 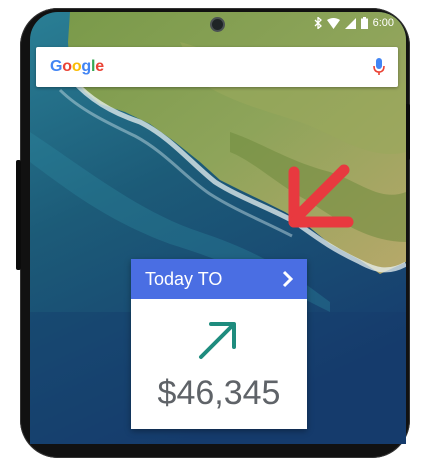 What do you see at coordinates (333, 23) in the screenshot?
I see `wifi-icon` at bounding box center [333, 23].